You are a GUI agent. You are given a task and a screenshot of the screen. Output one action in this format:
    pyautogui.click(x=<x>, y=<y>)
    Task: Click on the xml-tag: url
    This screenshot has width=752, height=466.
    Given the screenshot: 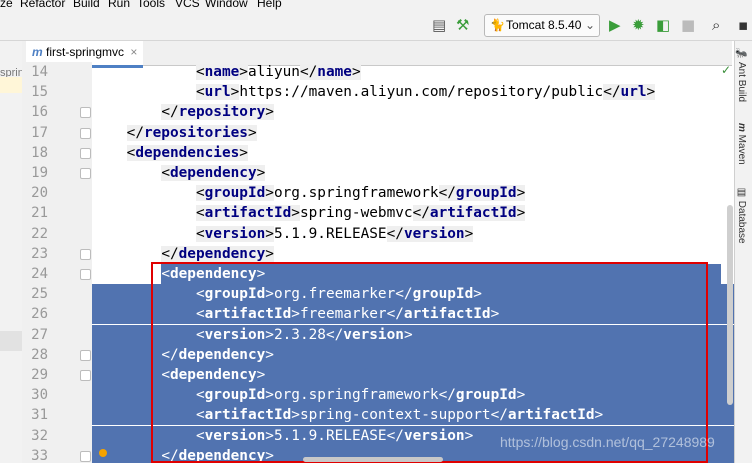 What is the action you would take?
    pyautogui.click(x=217, y=92)
    